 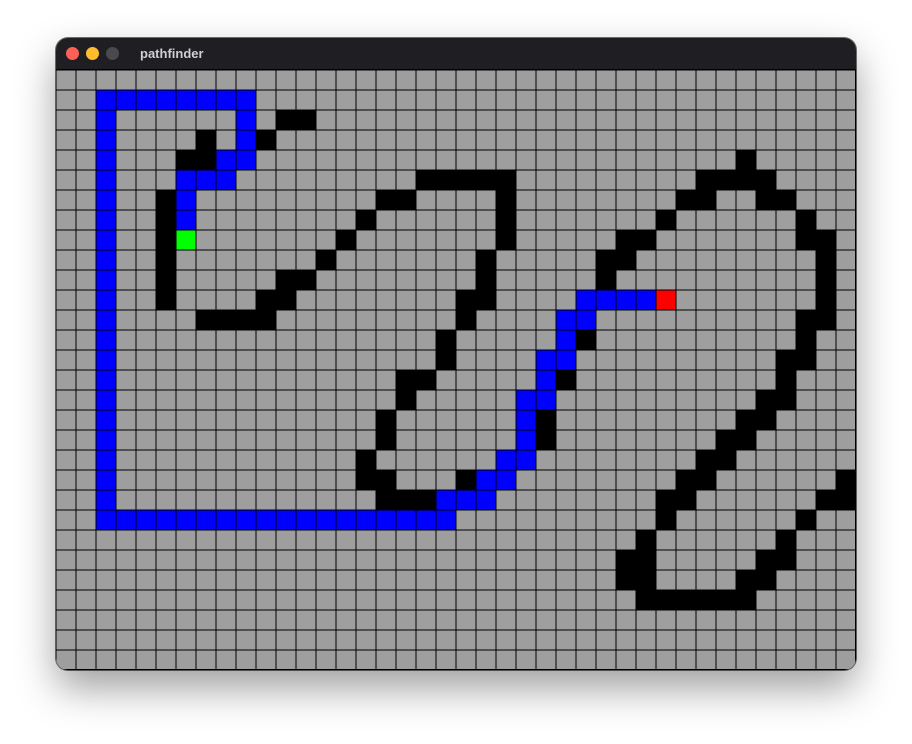 I want to click on title-bar: pathfinder, so click(x=456, y=54).